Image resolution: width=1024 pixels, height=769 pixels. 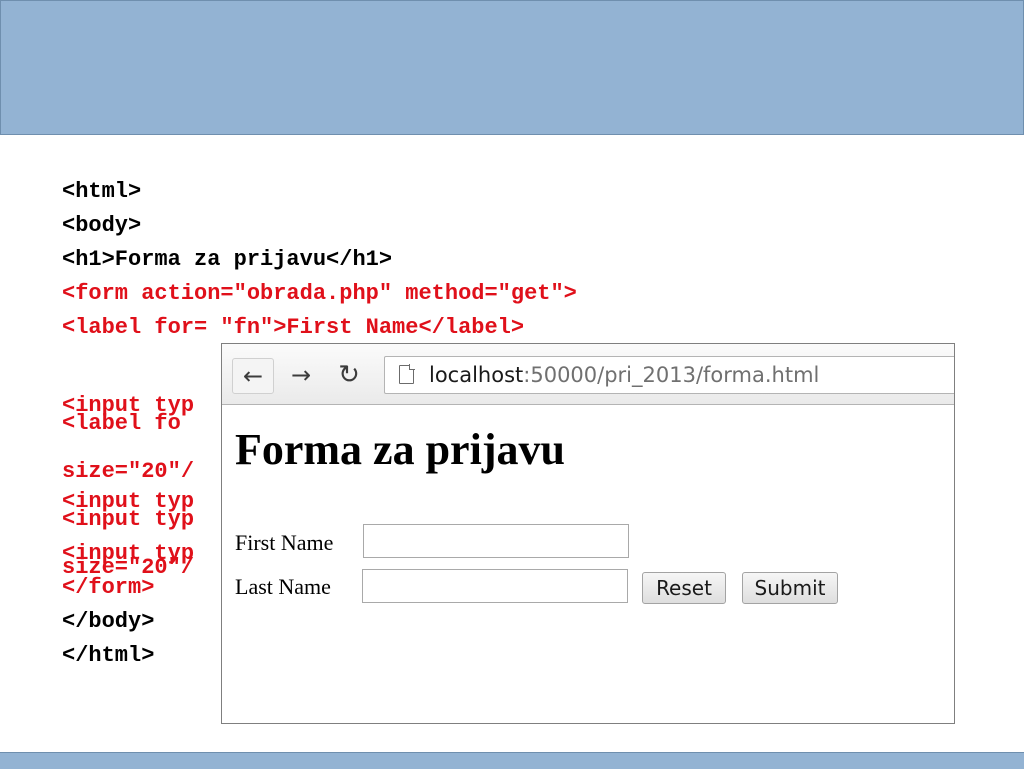 I want to click on code-line: <html>, so click(x=102, y=191).